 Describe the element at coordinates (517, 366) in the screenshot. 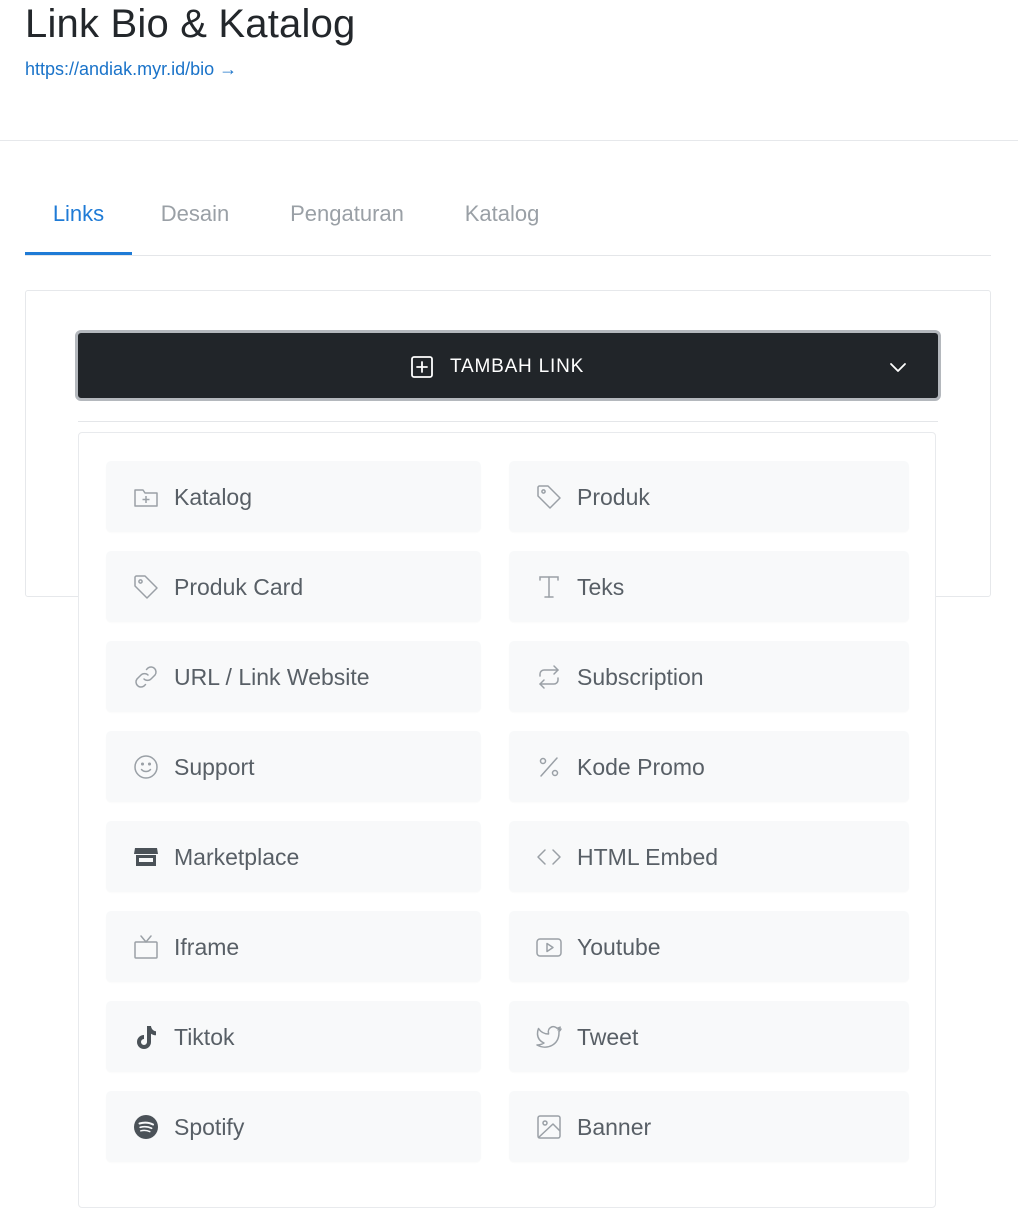

I see `add-link-label: TAMBAH LINK` at that location.